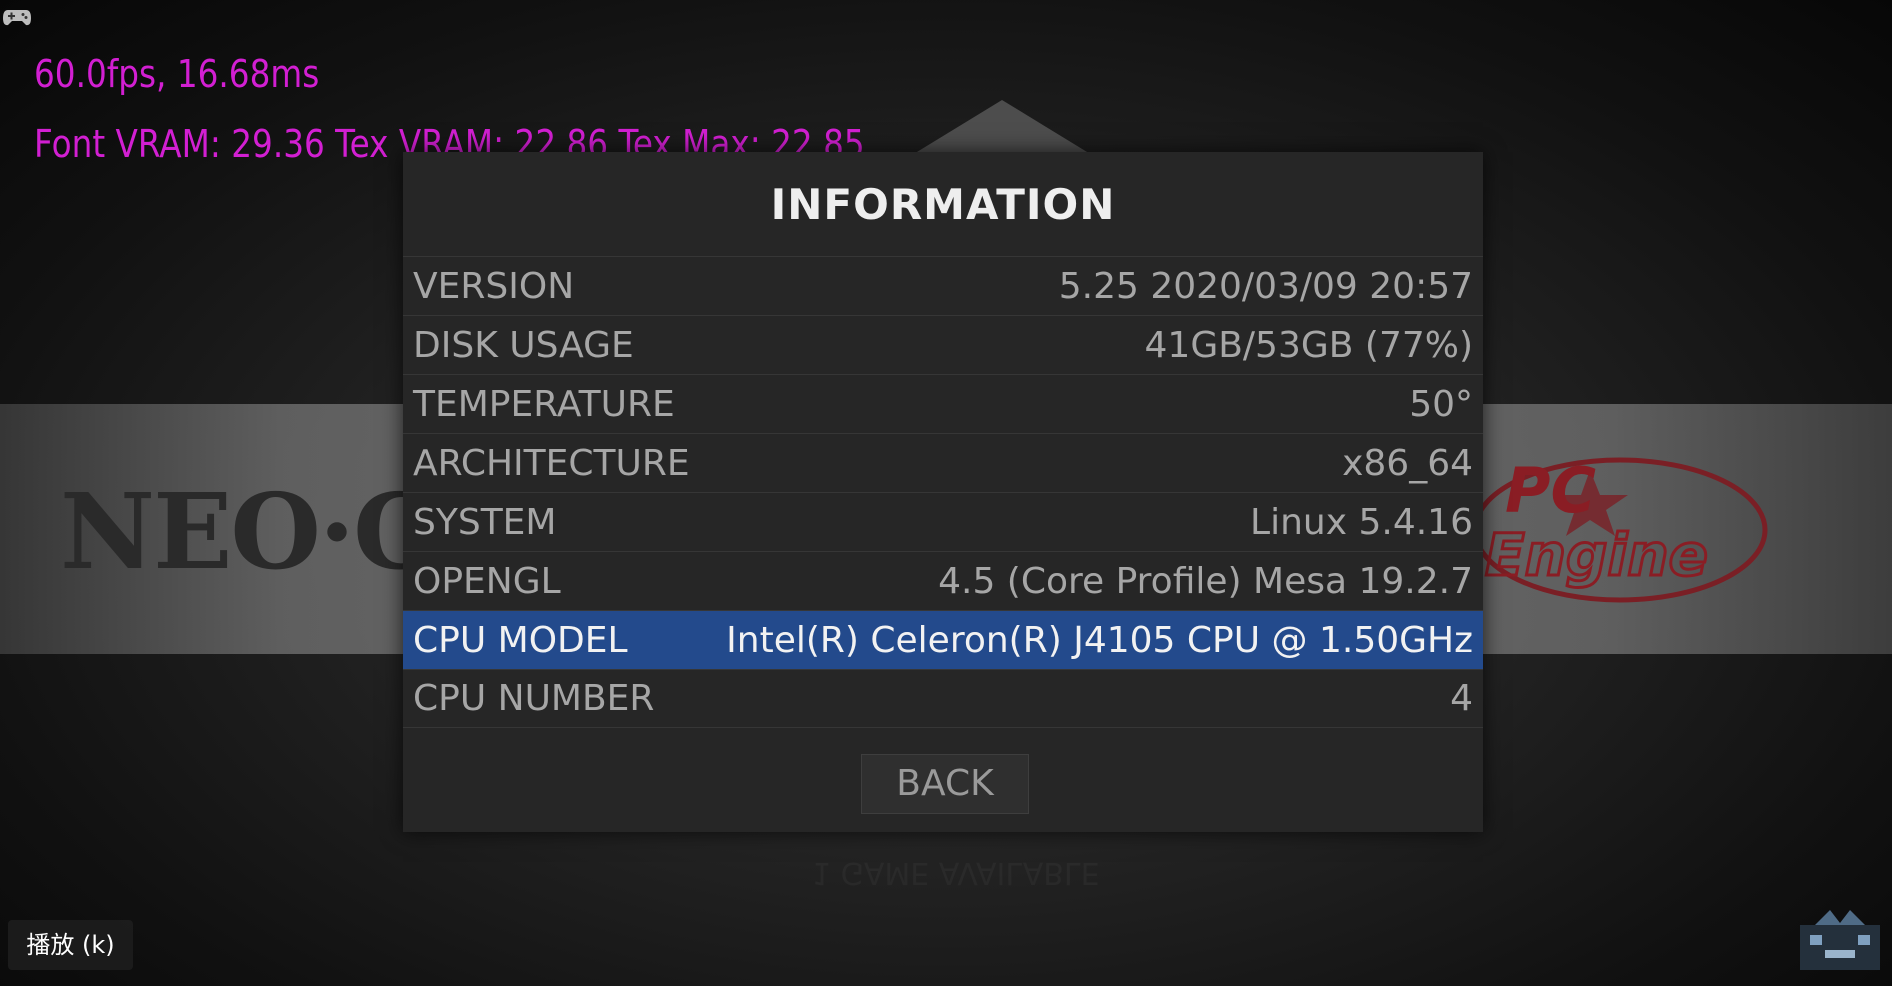 Image resolution: width=1892 pixels, height=986 pixels. What do you see at coordinates (70, 945) in the screenshot?
I see `play-button: 播放 (k)` at bounding box center [70, 945].